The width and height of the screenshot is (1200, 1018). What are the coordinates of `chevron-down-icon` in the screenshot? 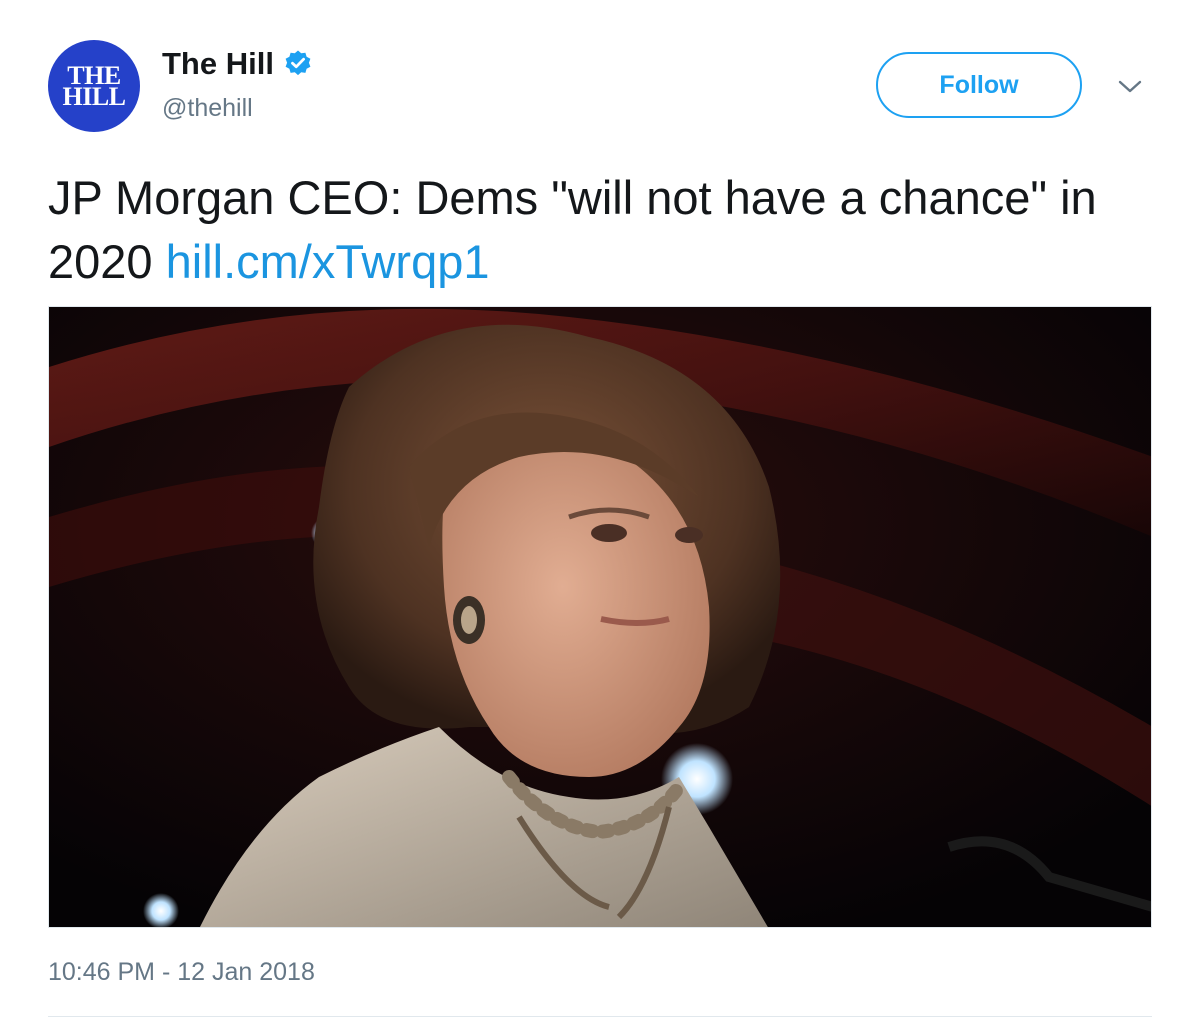 It's located at (1130, 86).